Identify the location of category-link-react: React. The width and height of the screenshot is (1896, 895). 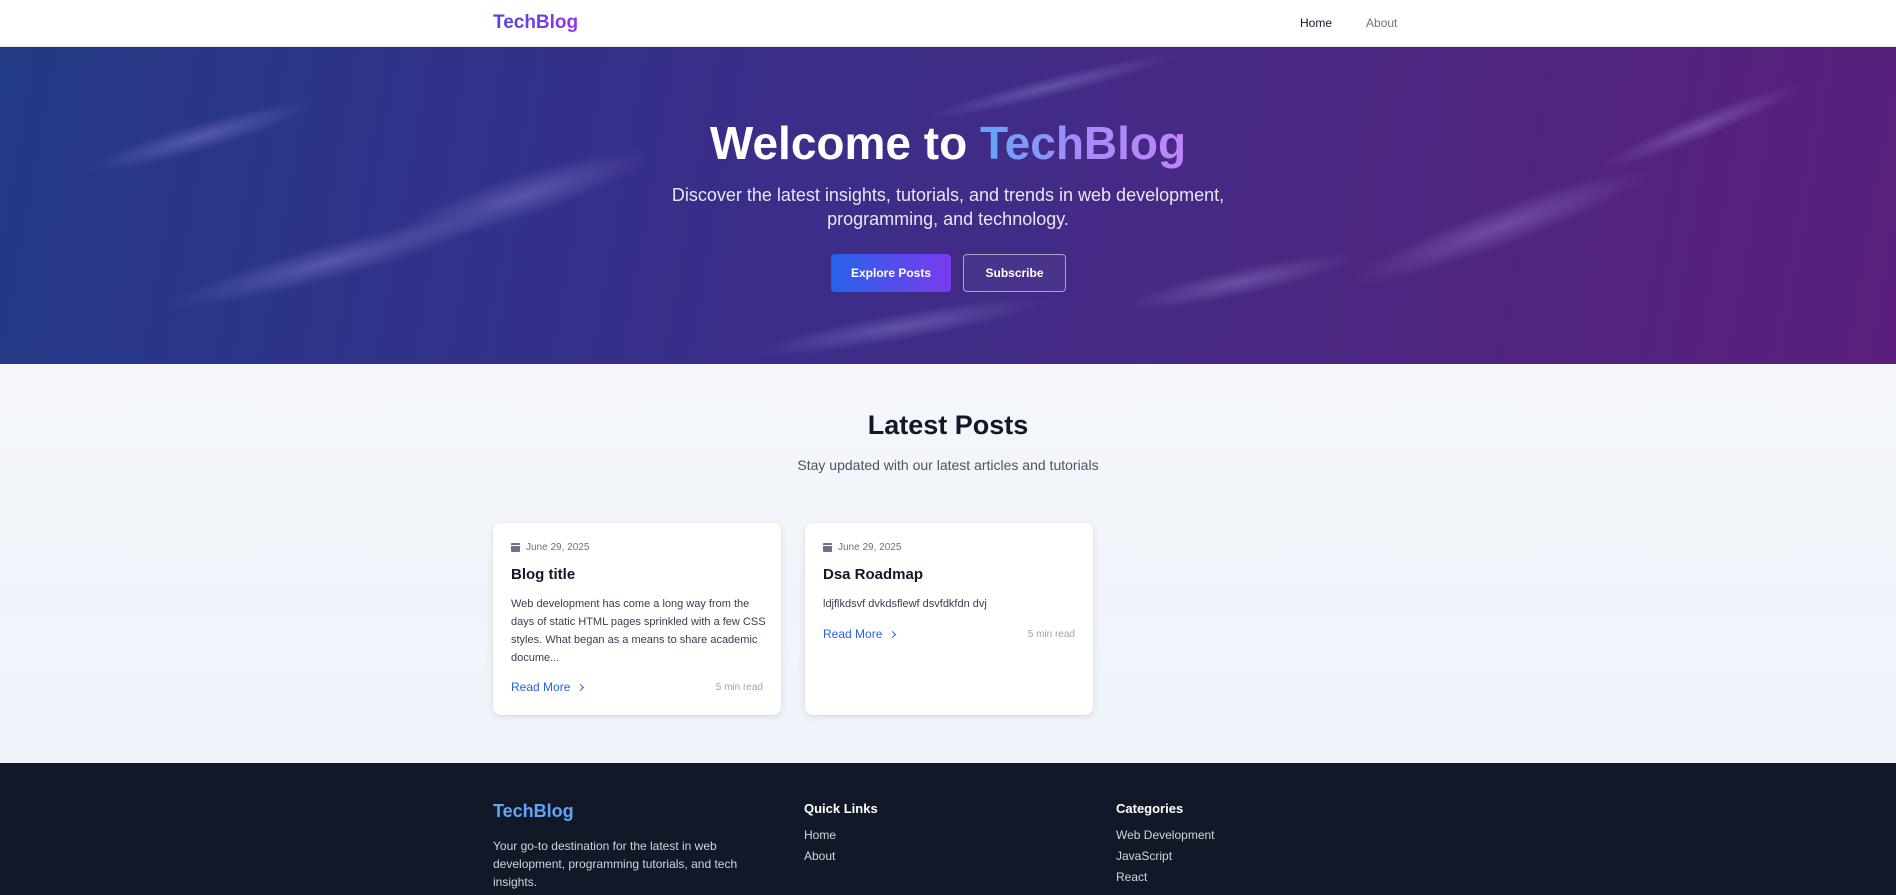
(1165, 877).